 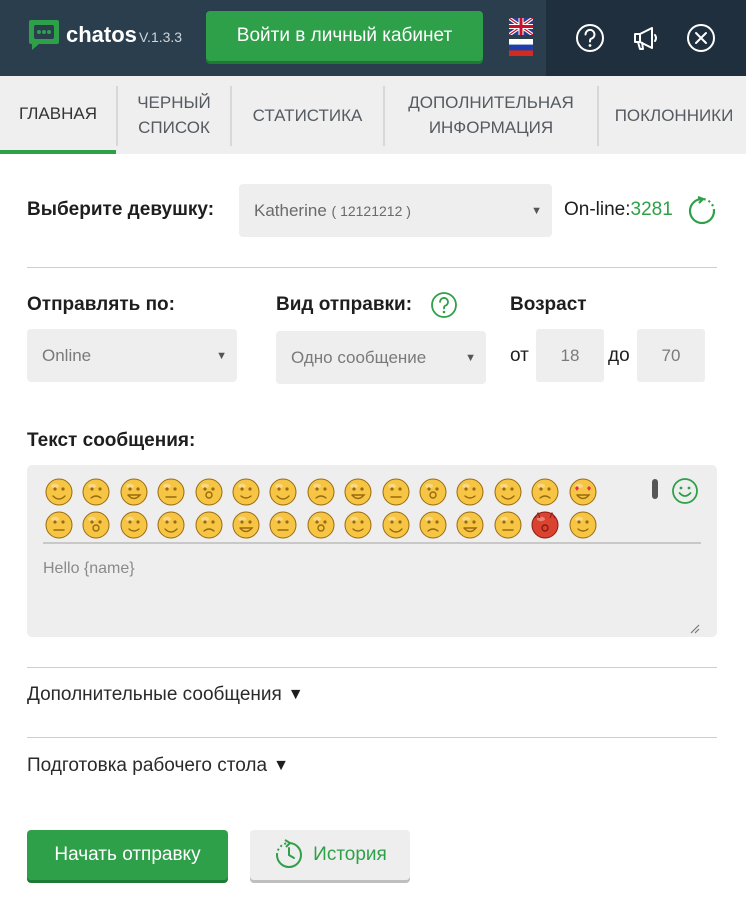 What do you see at coordinates (132, 355) in the screenshot?
I see `send-by-select: Online ▼` at bounding box center [132, 355].